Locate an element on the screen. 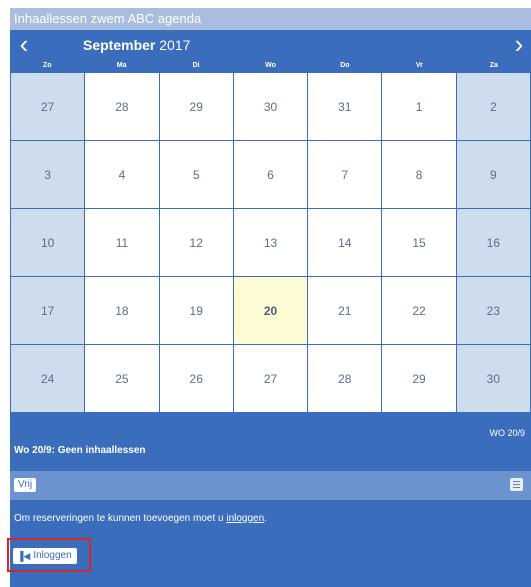 This screenshot has width=531, height=587. calendar-day: 22 is located at coordinates (419, 310).